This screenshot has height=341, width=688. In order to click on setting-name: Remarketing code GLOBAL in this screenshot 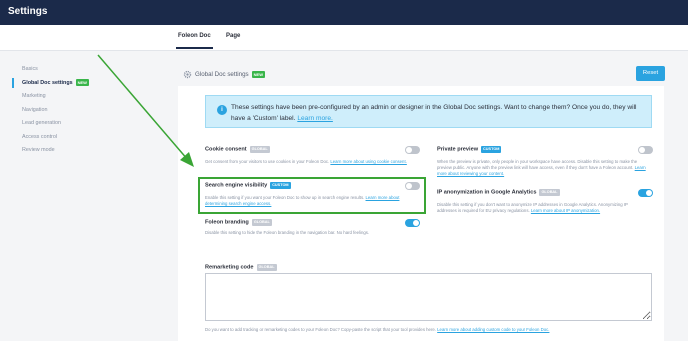, I will do `click(241, 267)`.